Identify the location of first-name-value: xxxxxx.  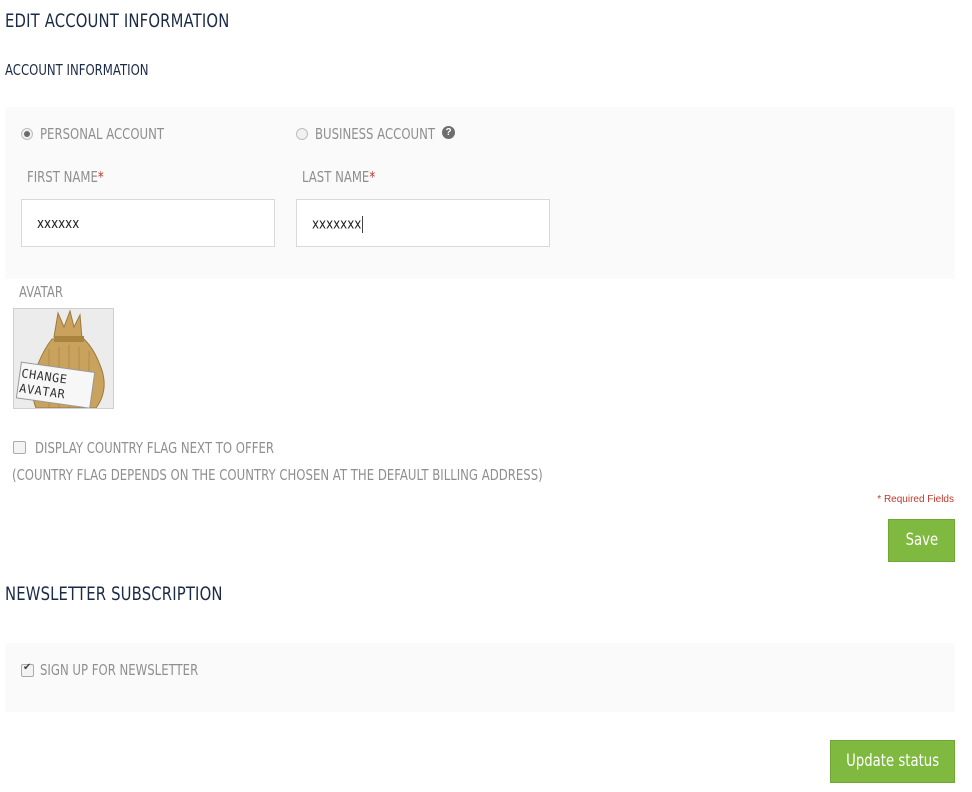
(58, 224).